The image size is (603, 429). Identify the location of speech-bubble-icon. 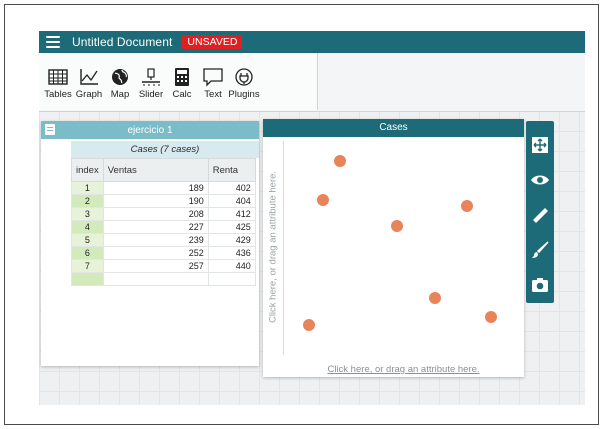
(213, 77).